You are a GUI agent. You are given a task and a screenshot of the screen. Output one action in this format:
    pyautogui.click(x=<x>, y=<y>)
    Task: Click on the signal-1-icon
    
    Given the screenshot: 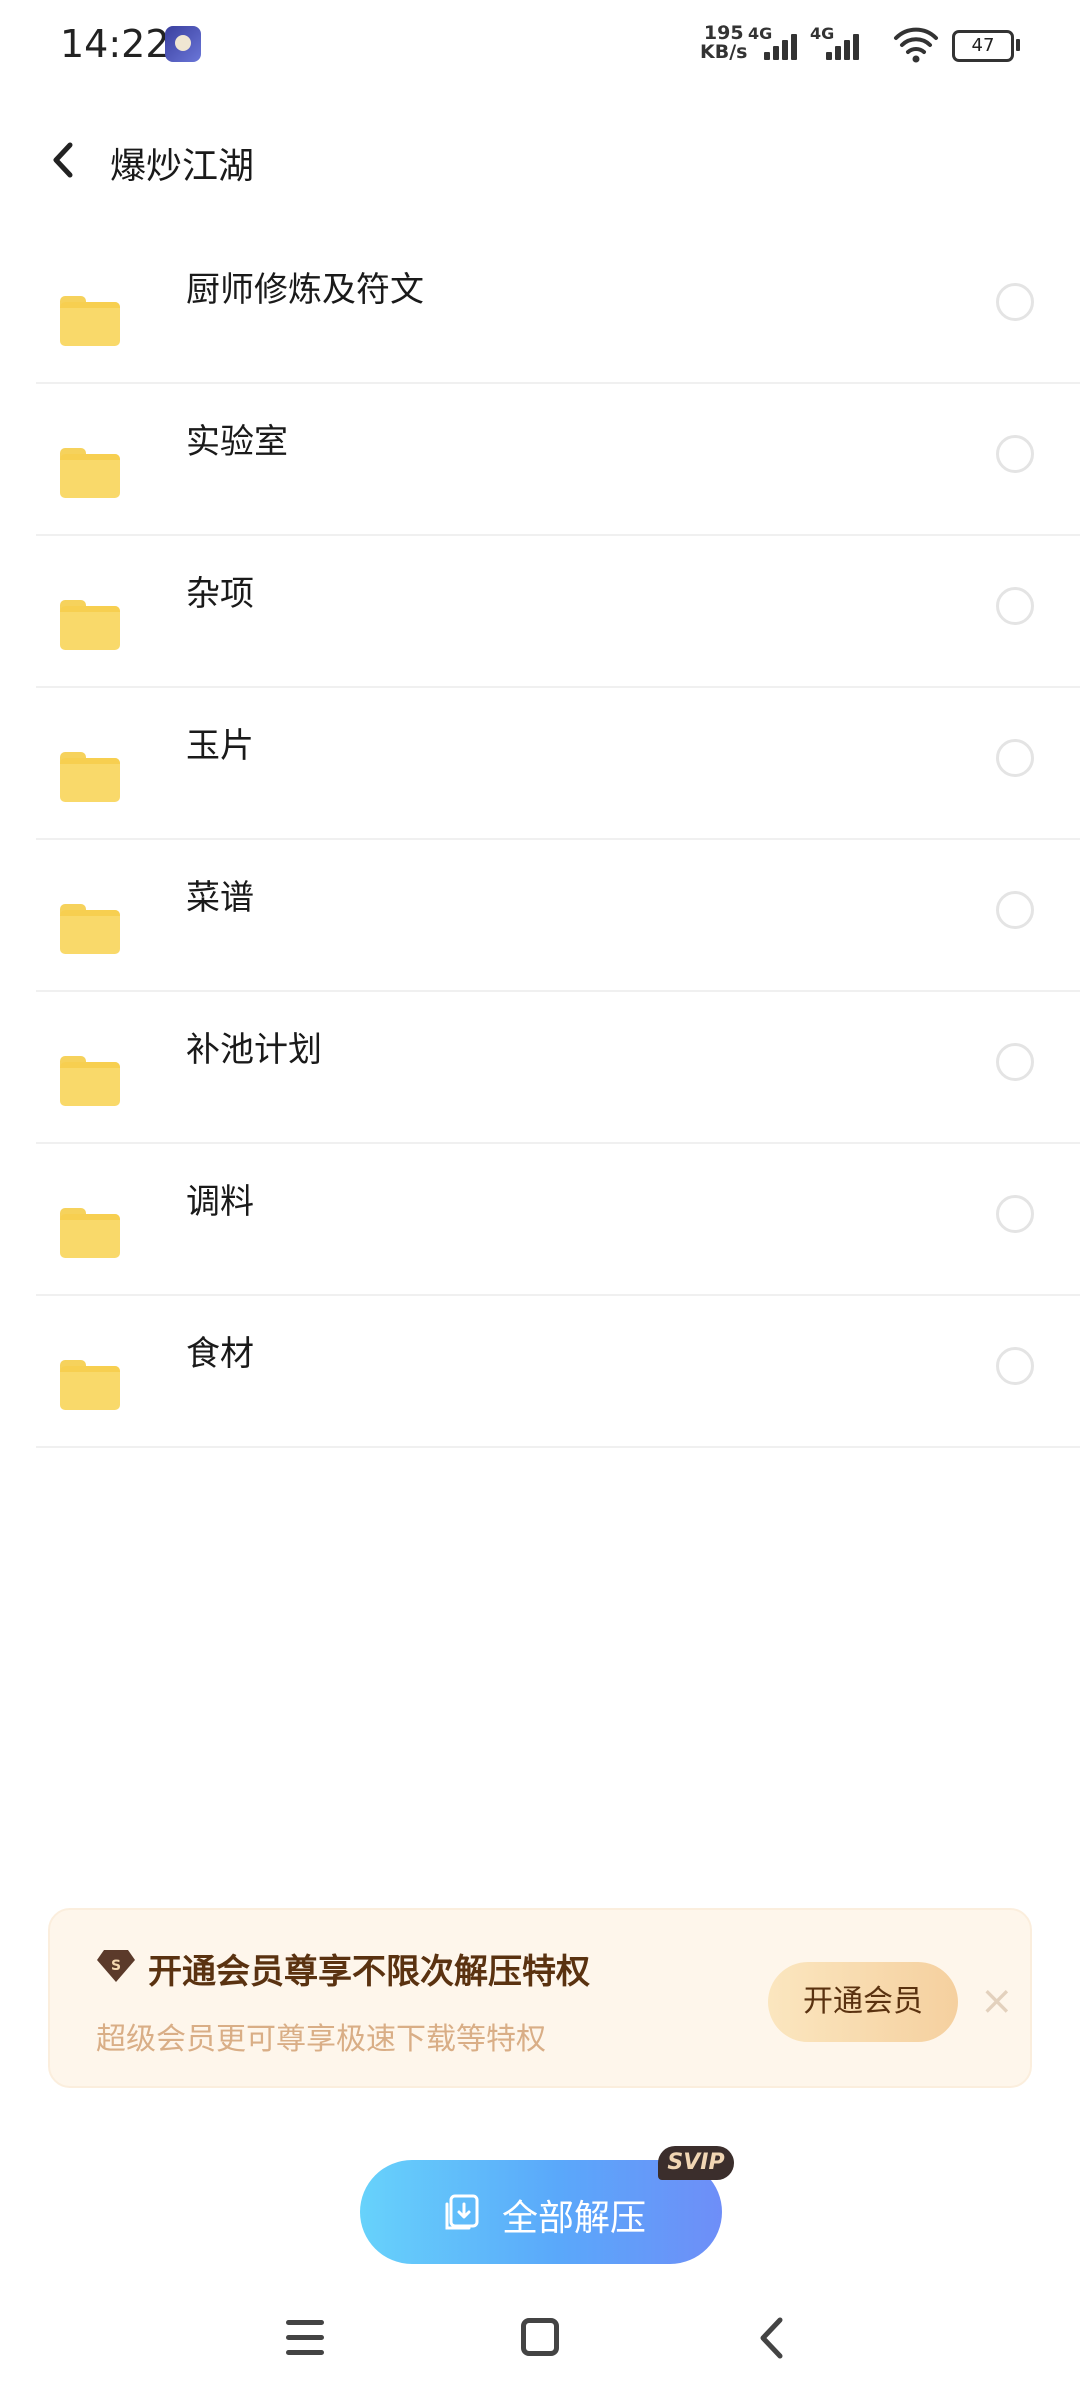 What is the action you would take?
    pyautogui.click(x=786, y=45)
    